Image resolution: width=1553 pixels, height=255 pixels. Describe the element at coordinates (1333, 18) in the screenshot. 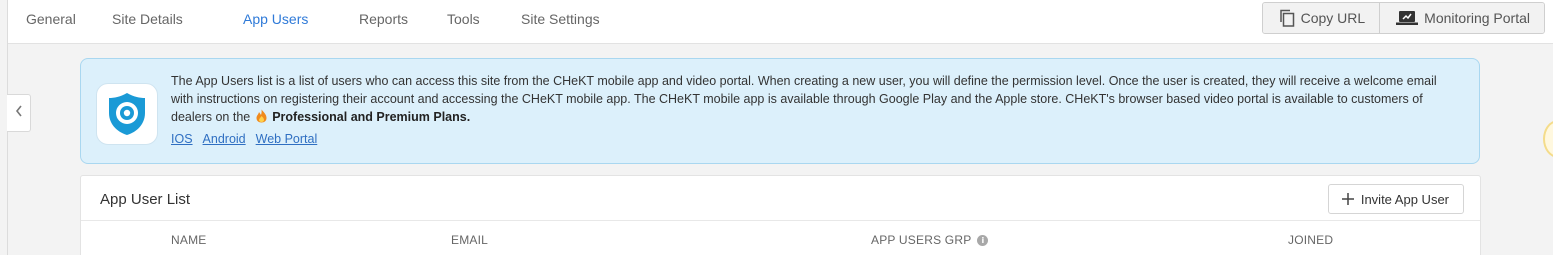

I see `copy-url-label: Copy URL` at that location.